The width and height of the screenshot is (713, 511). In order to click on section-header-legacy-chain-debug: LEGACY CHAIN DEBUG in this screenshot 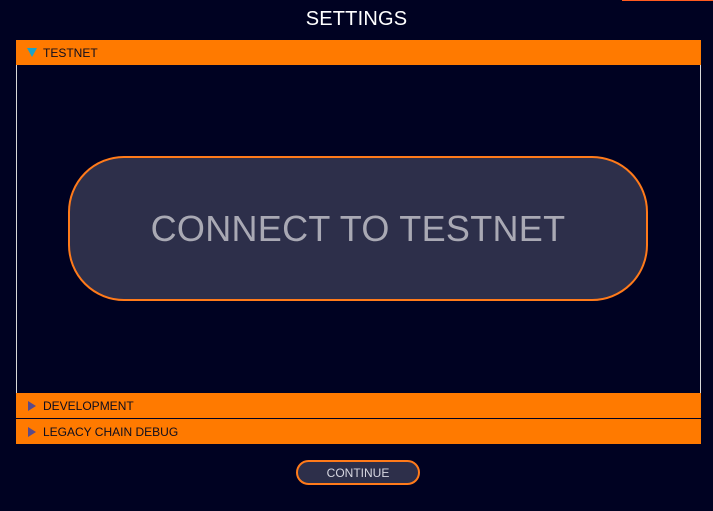, I will do `click(358, 431)`.